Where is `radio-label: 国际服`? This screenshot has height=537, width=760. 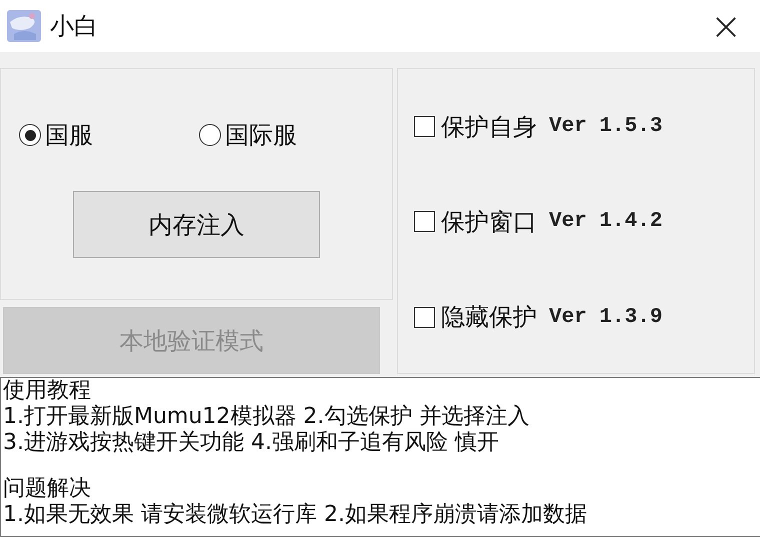
radio-label: 国际服 is located at coordinates (261, 135).